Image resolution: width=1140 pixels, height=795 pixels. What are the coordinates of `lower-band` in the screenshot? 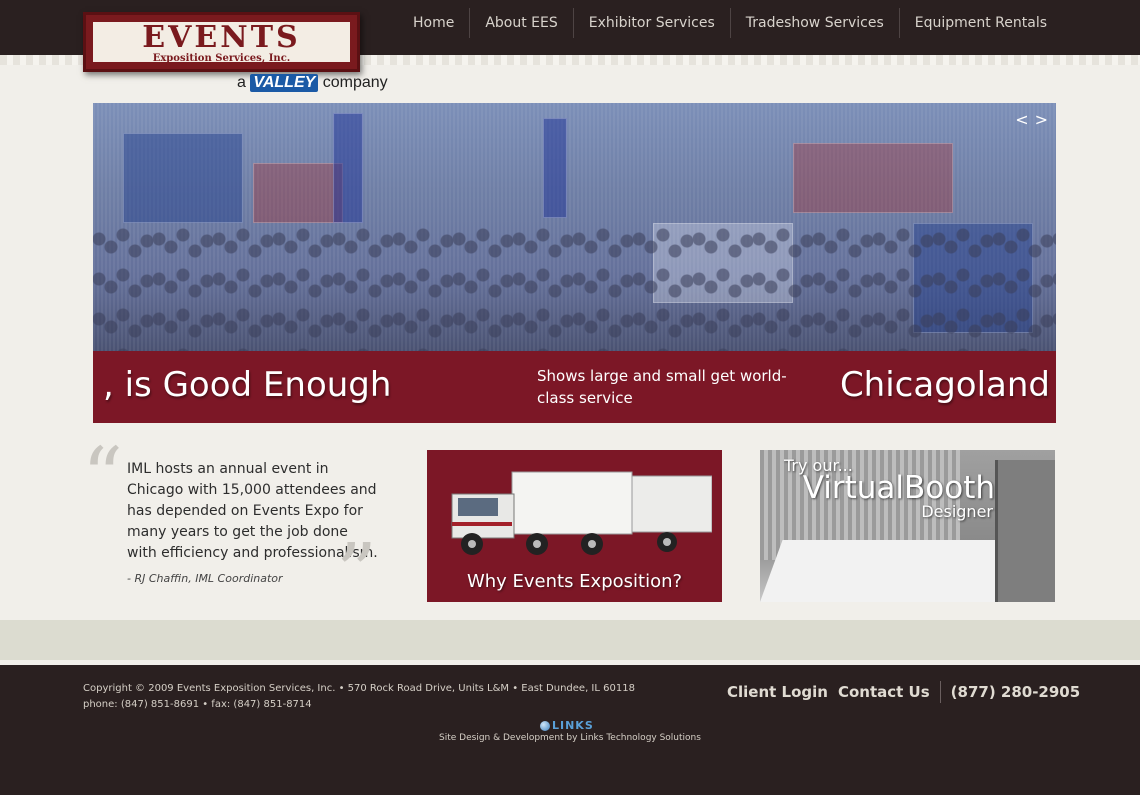 It's located at (570, 640).